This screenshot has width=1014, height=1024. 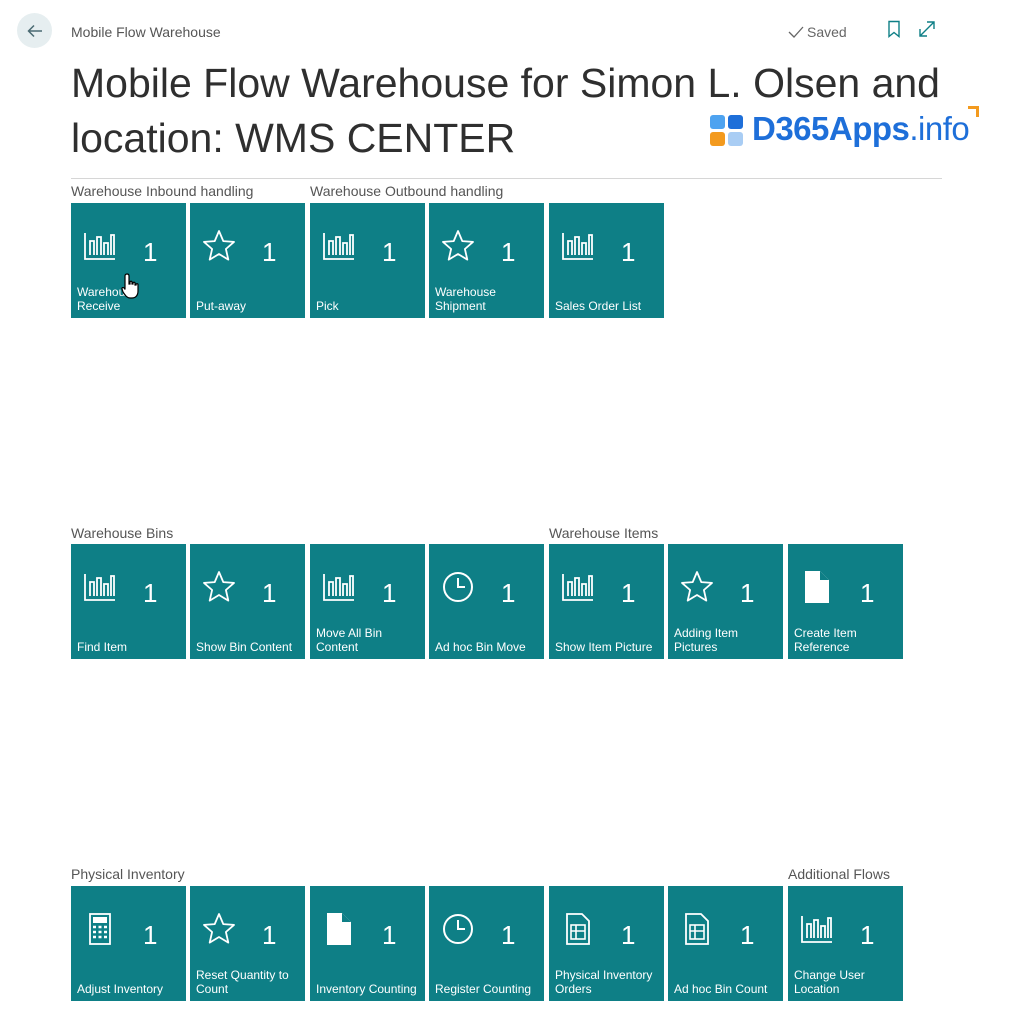 What do you see at coordinates (829, 982) in the screenshot?
I see `tile-label: Change User Location` at bounding box center [829, 982].